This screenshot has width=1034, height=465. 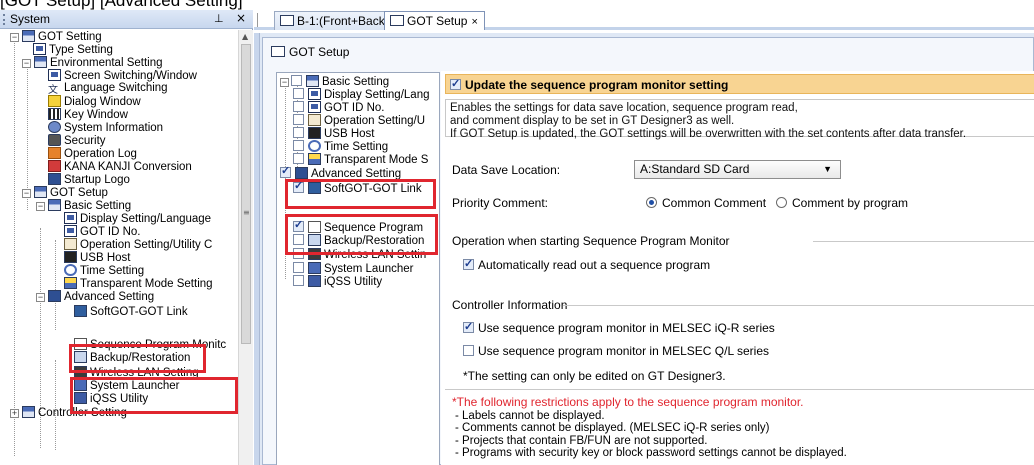 I want to click on settings-tree-softgot: SoftGOT-GOT Link, so click(x=357, y=187).